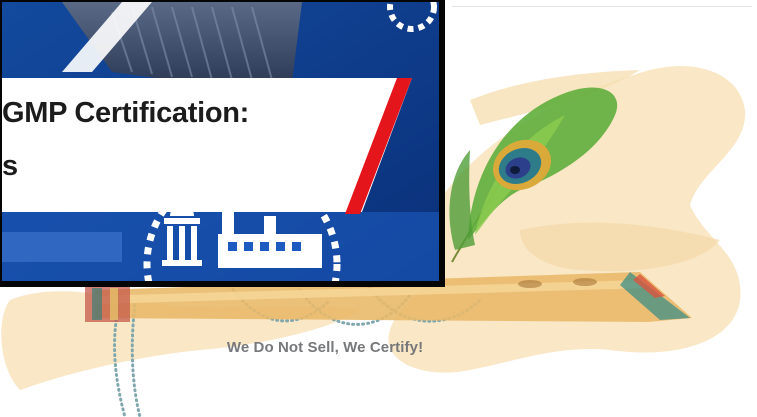  I want to click on tagline: We Do Not Sell, We Certify!, so click(325, 347).